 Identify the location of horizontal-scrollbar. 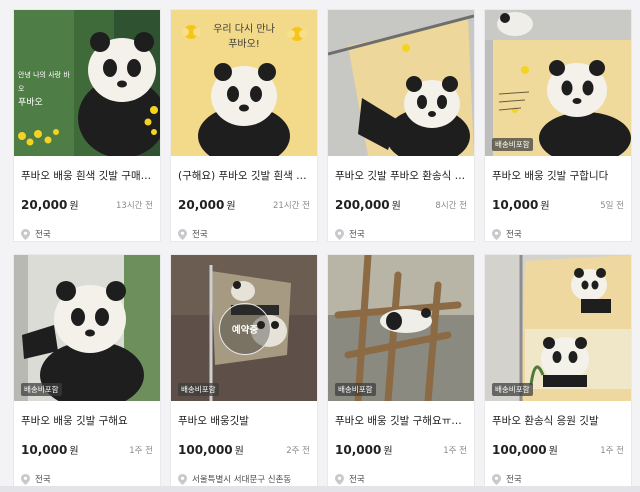
(320, 489).